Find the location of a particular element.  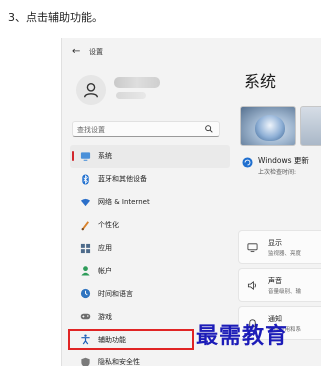

windows-update-title: Windows 更新 is located at coordinates (283, 160).